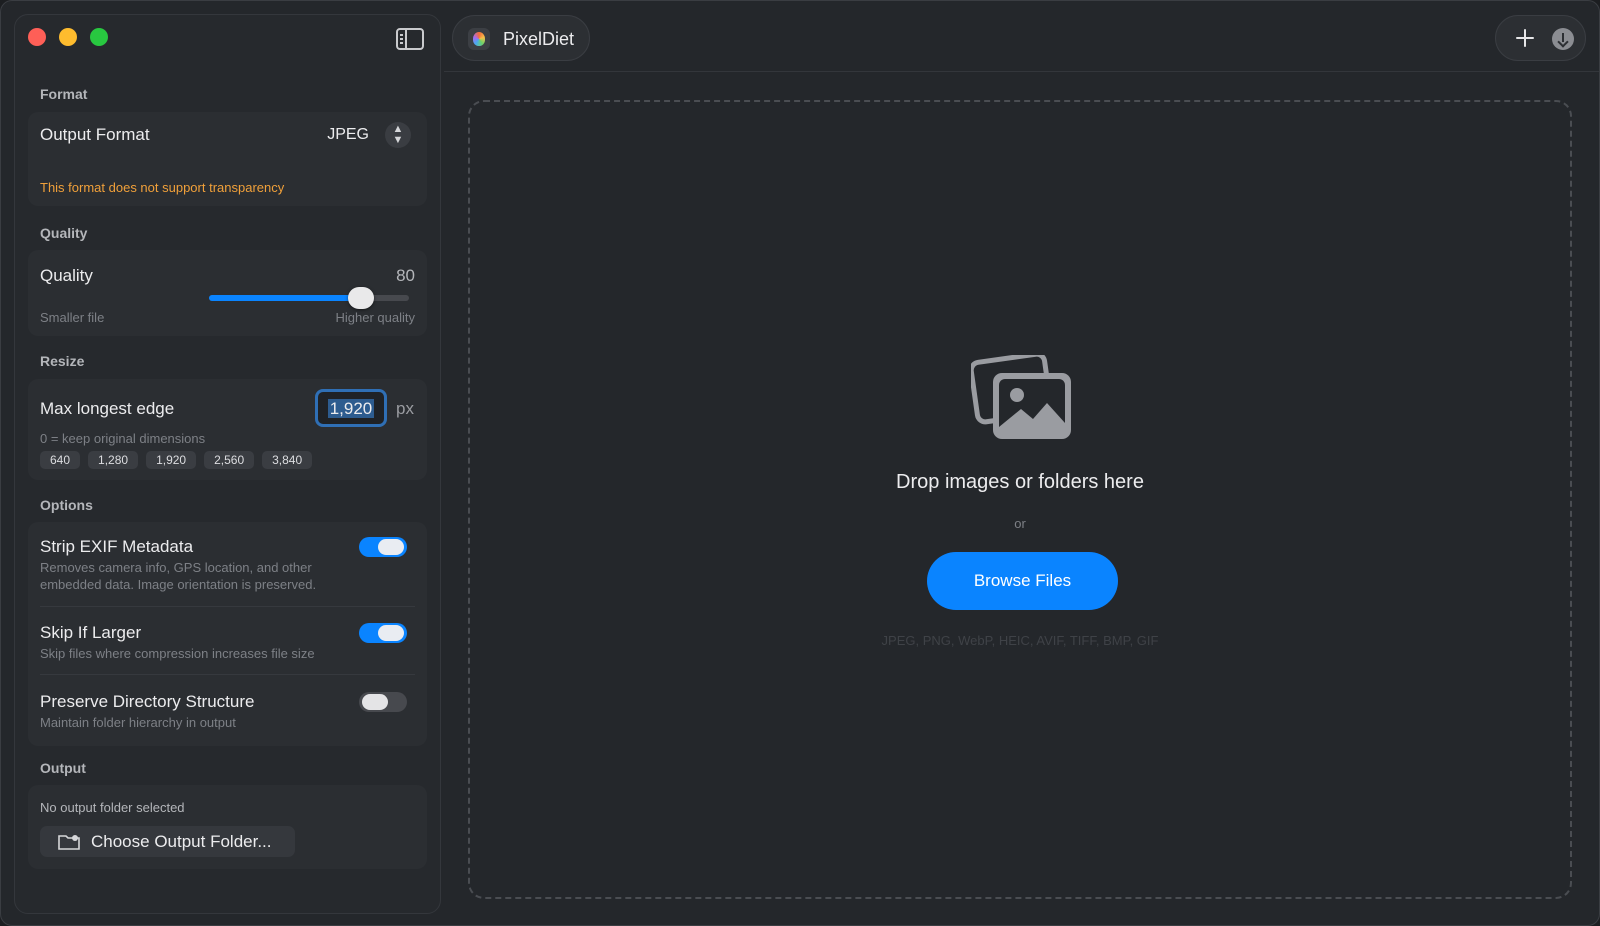  I want to click on resize-hint: 0 = keep original dimensions, so click(123, 438).